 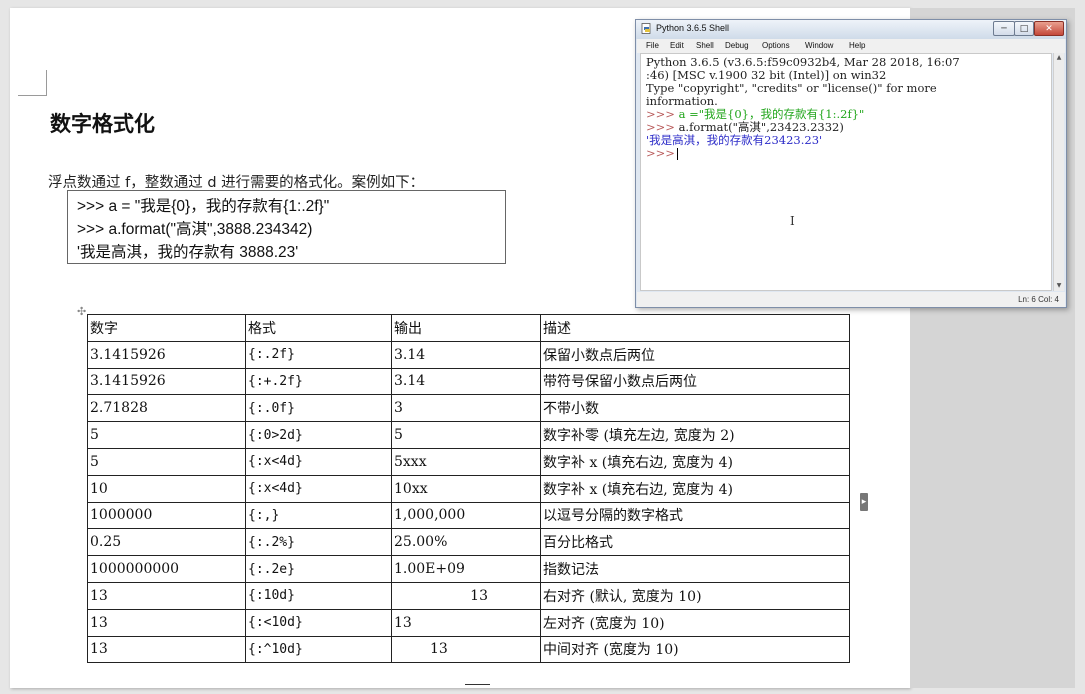 What do you see at coordinates (677, 45) in the screenshot?
I see `menu-edit: Edit` at bounding box center [677, 45].